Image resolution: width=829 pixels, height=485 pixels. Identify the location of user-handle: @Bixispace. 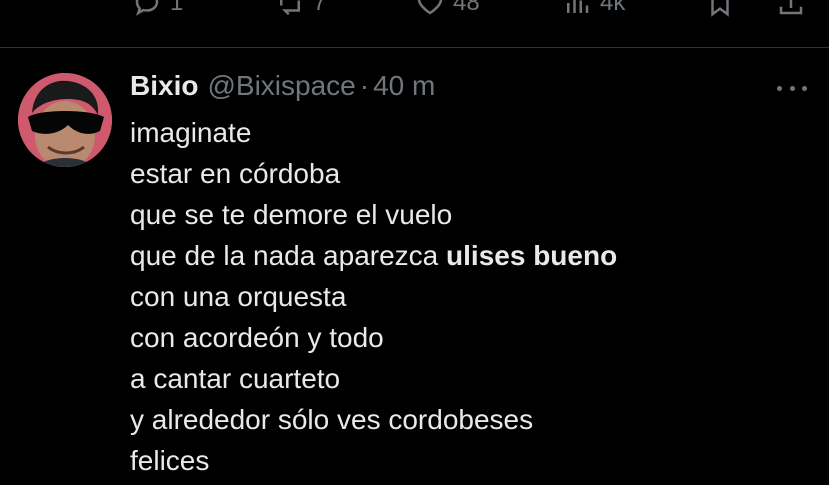
(281, 86).